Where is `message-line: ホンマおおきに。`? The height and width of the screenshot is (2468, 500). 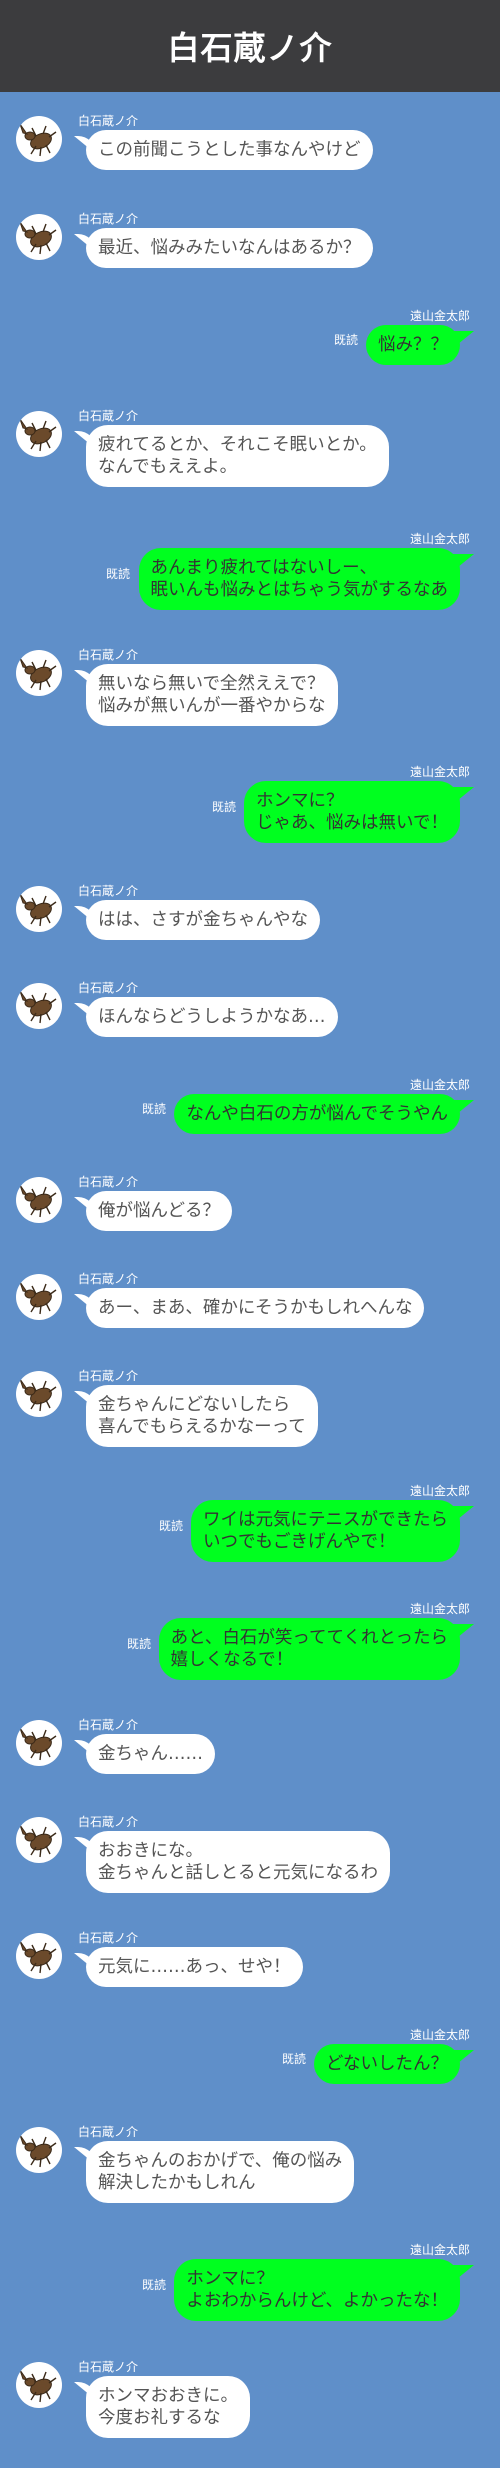 message-line: ホンマおおきに。 is located at coordinates (168, 2396).